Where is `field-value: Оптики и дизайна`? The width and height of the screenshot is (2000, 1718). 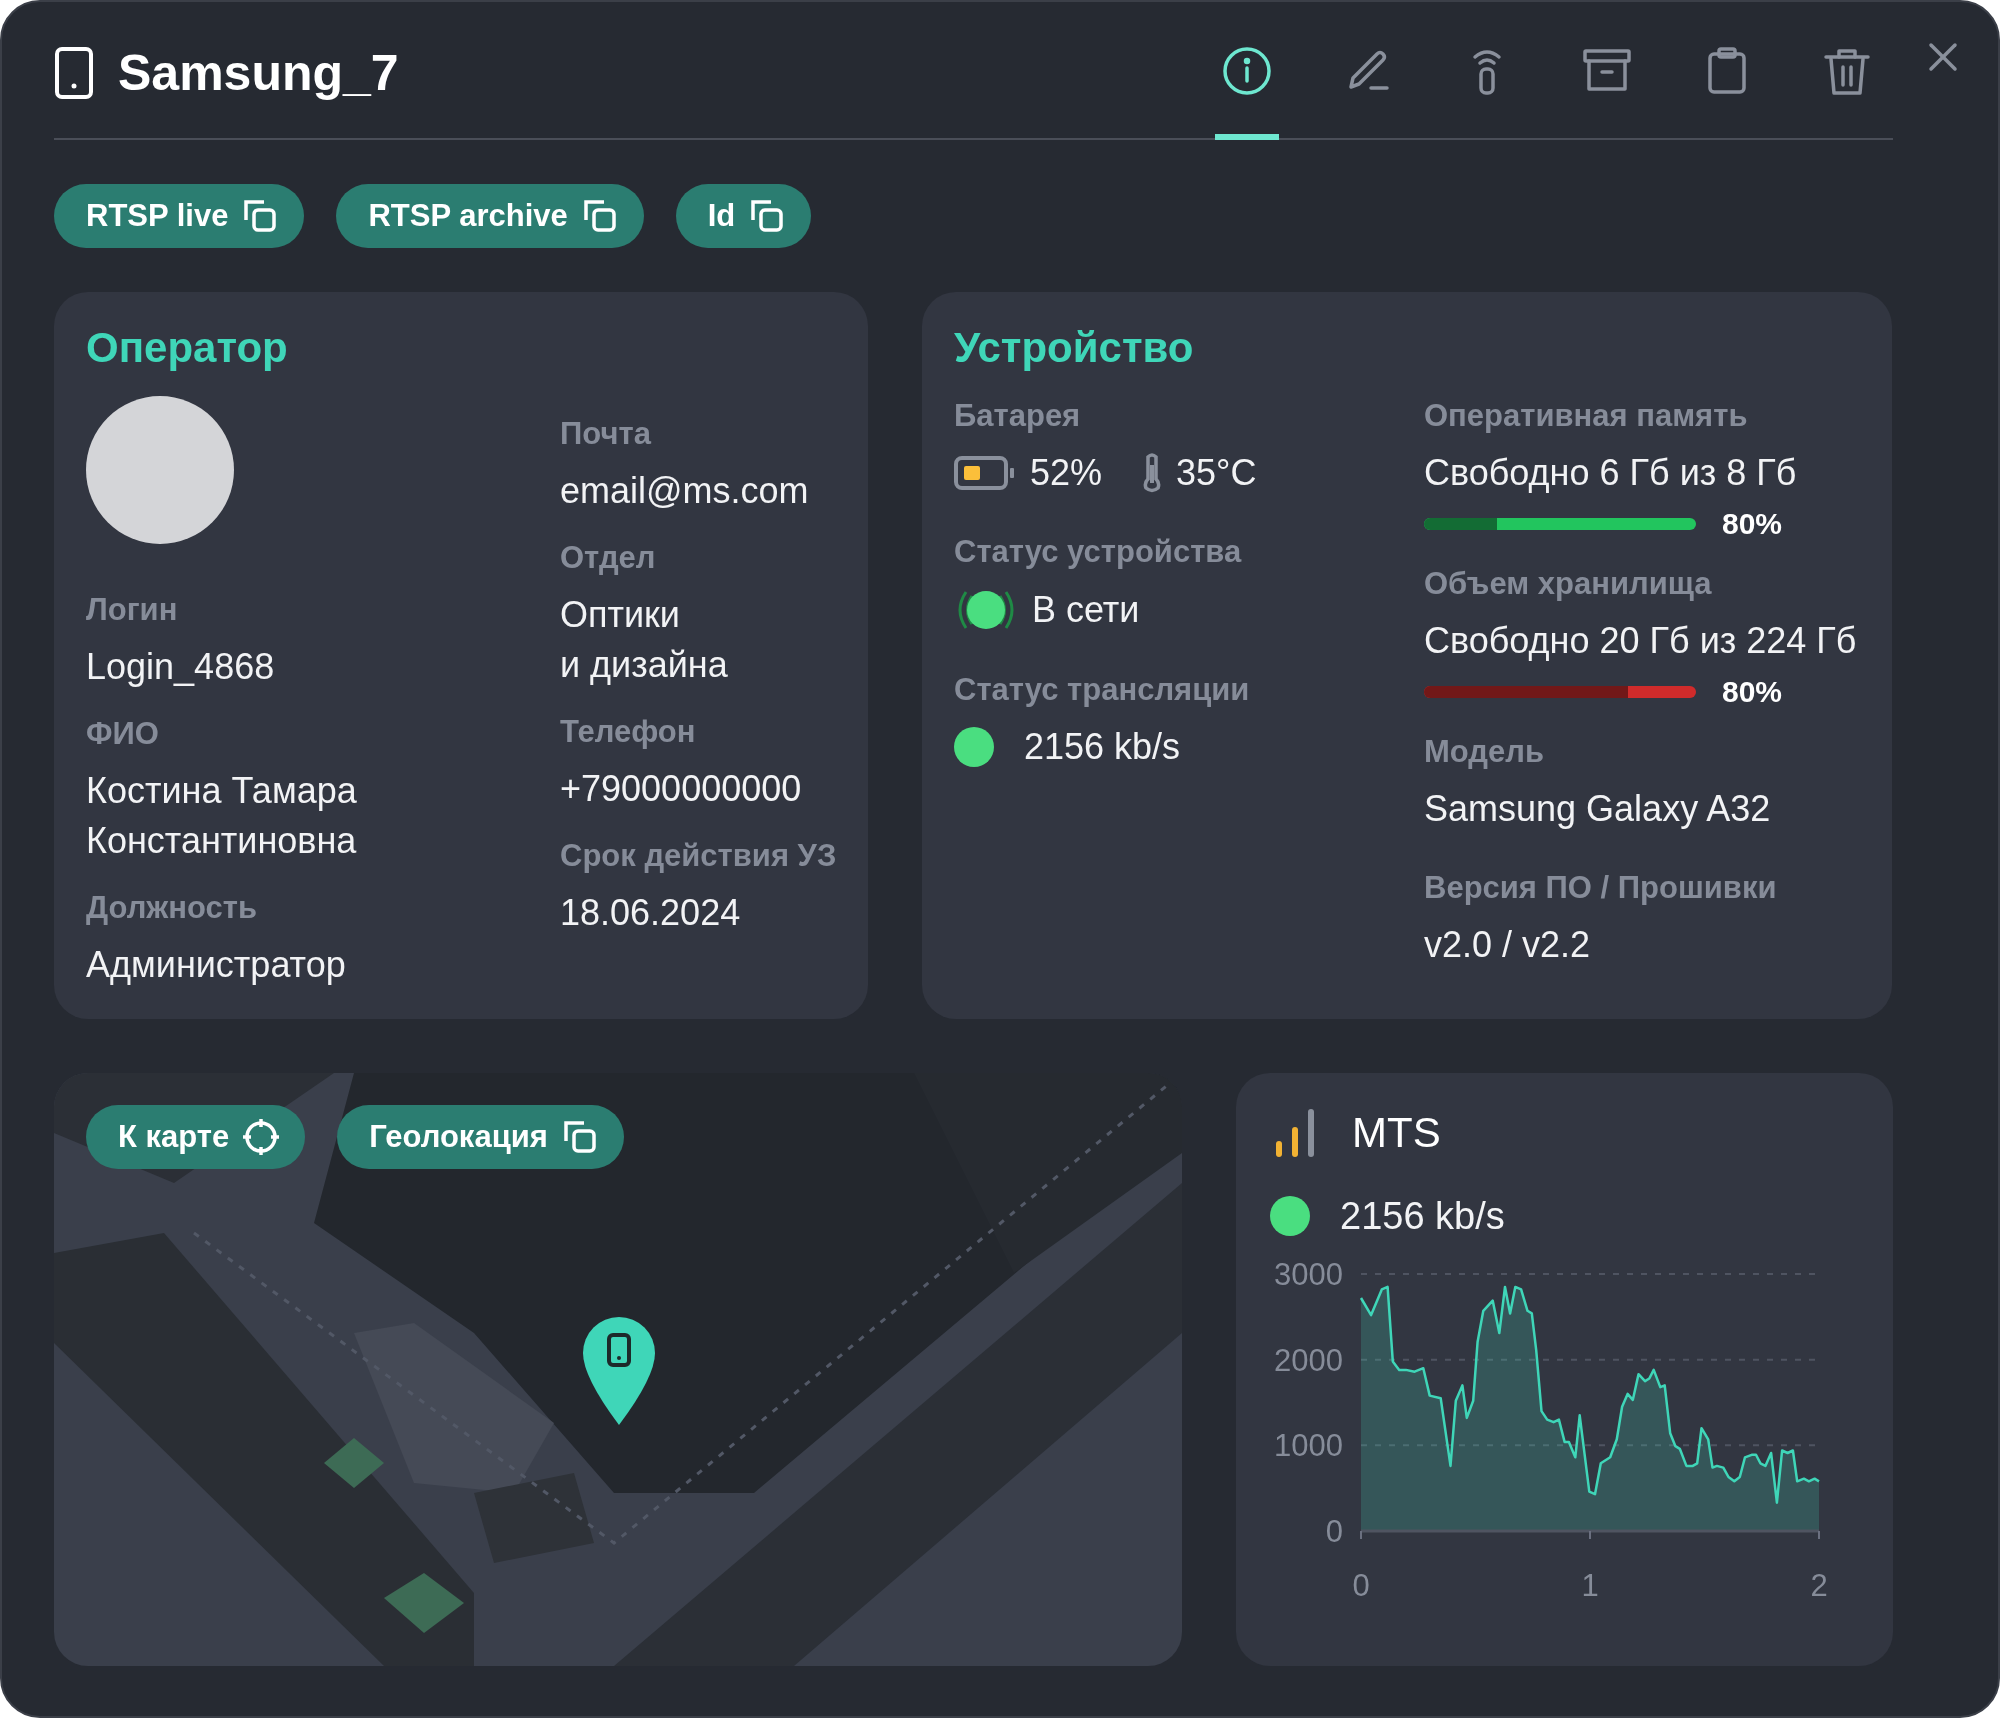 field-value: Оптики и дизайна is located at coordinates (644, 640).